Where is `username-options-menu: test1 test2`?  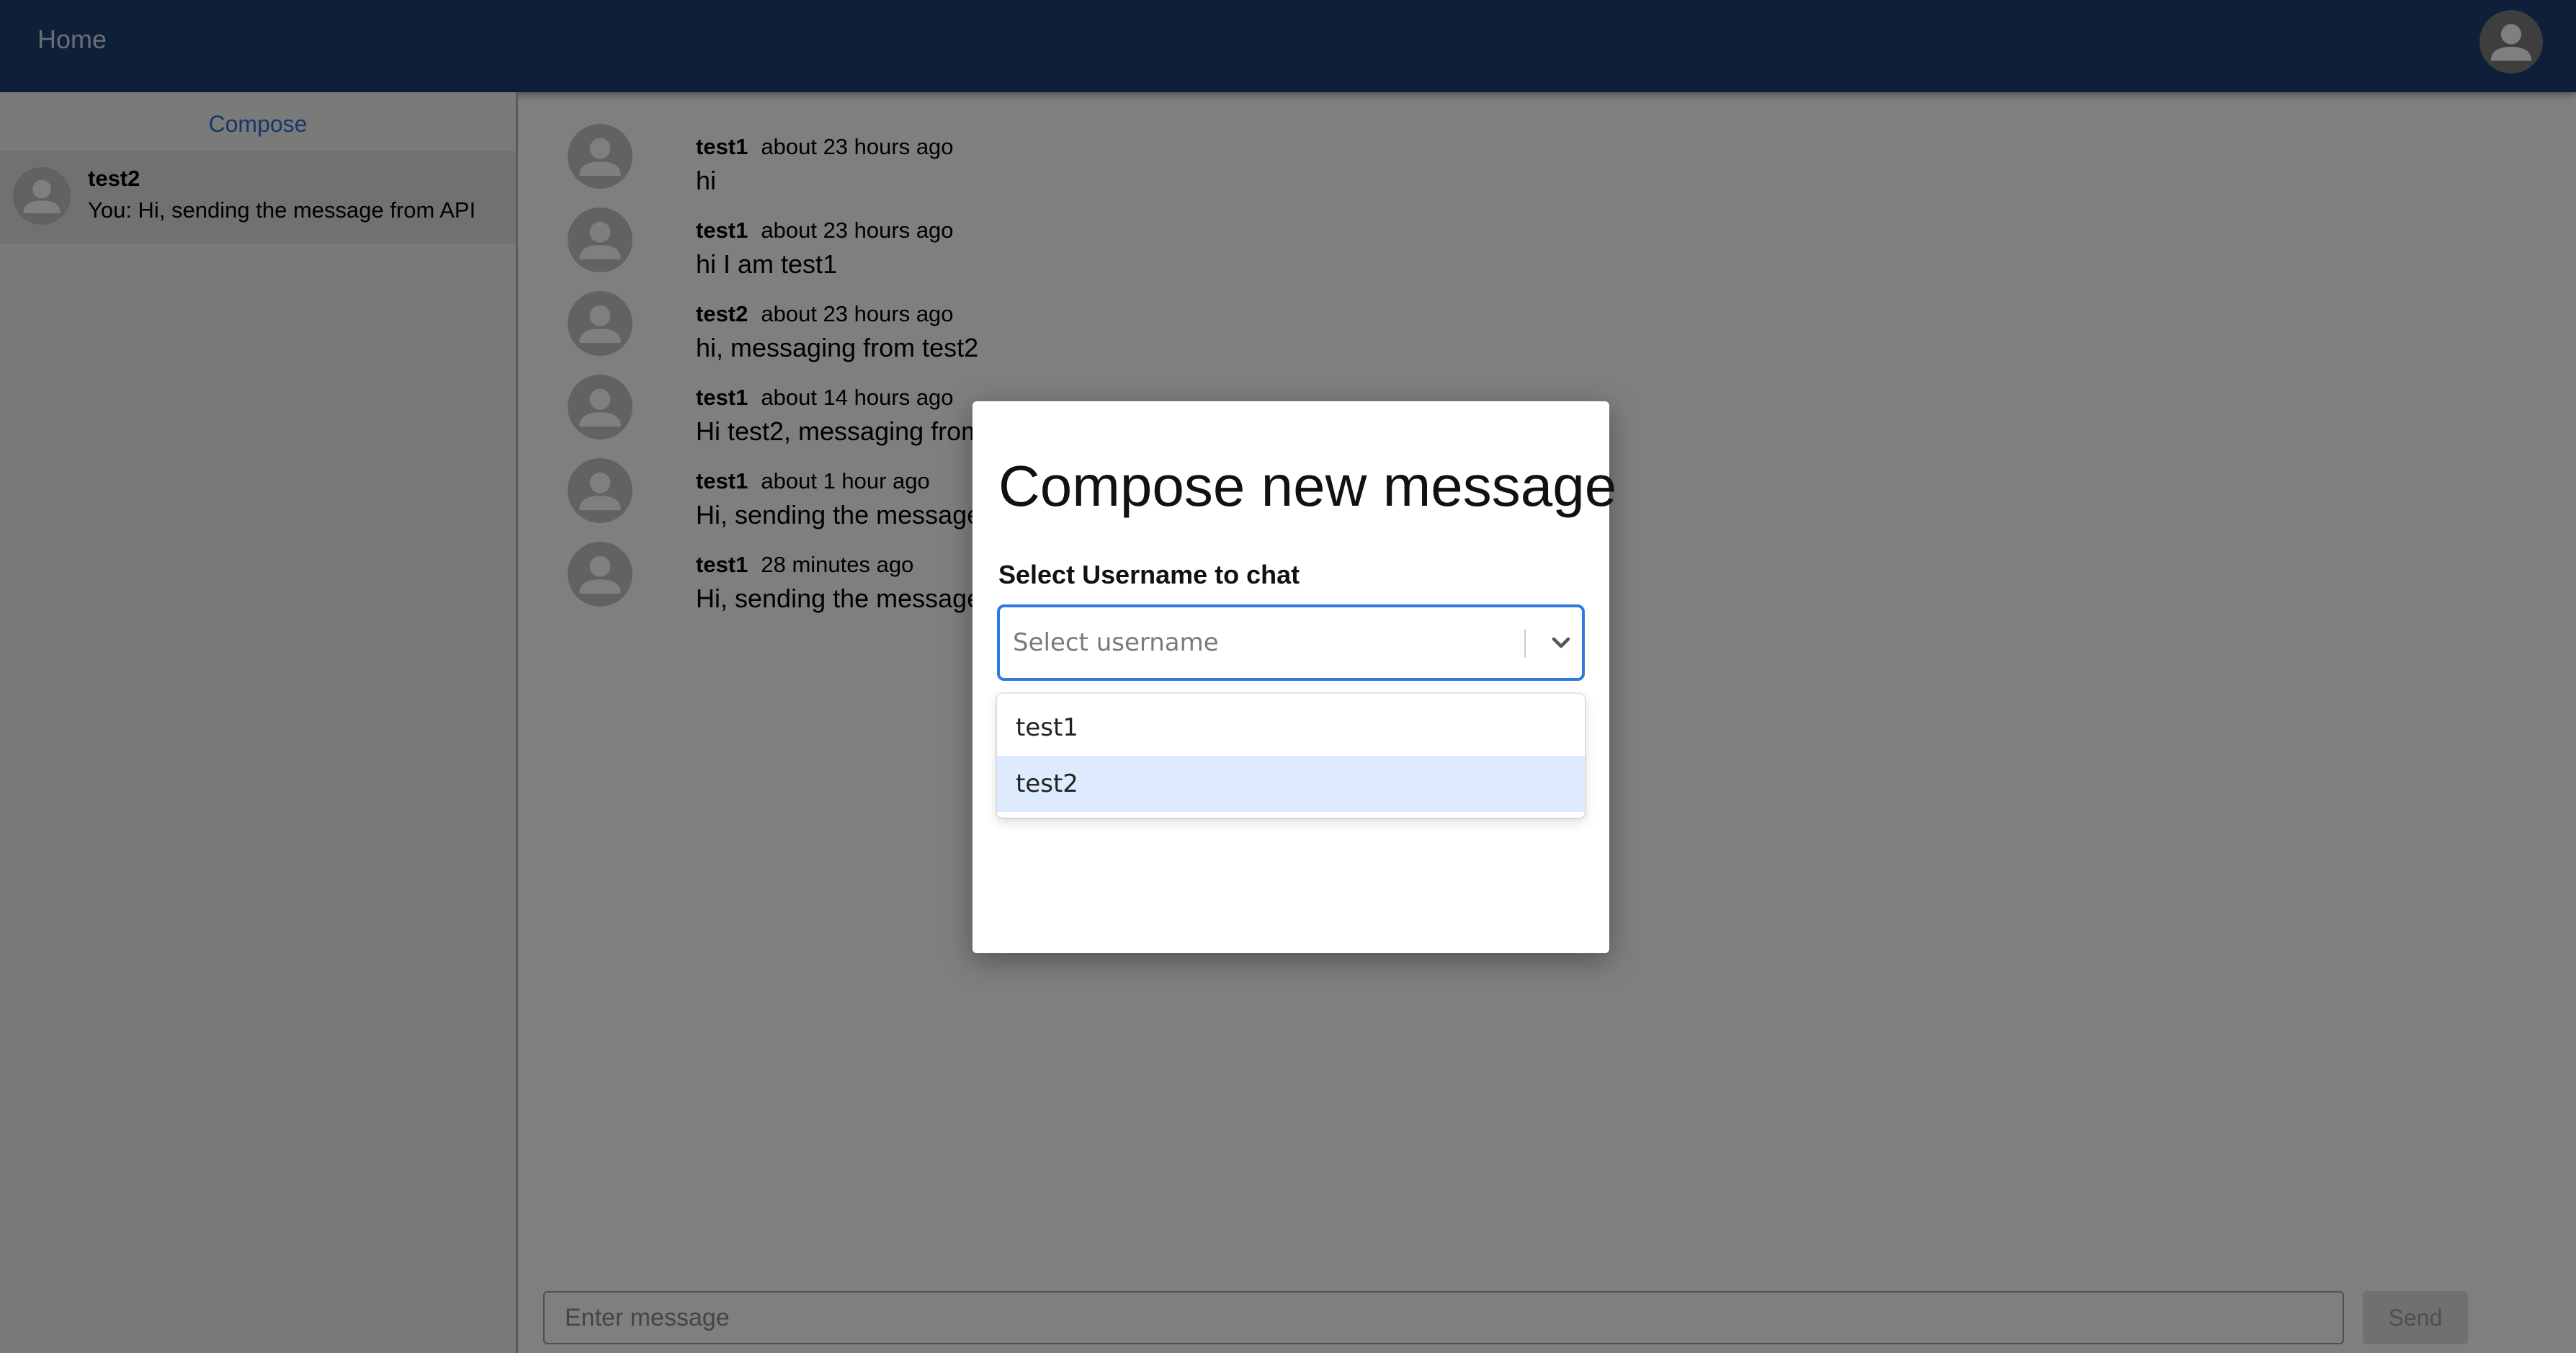 username-options-menu: test1 test2 is located at coordinates (1291, 756).